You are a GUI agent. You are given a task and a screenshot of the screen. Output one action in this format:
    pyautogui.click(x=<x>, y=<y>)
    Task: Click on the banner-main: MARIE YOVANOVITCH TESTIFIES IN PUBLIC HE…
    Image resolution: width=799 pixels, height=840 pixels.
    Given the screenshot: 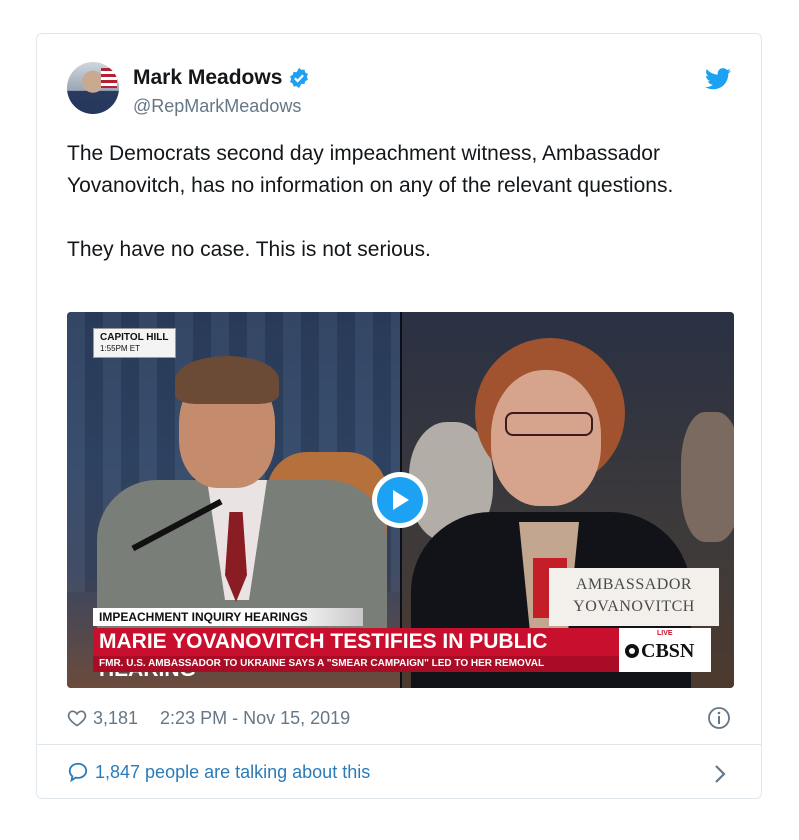 What is the action you would take?
    pyautogui.click(x=356, y=654)
    